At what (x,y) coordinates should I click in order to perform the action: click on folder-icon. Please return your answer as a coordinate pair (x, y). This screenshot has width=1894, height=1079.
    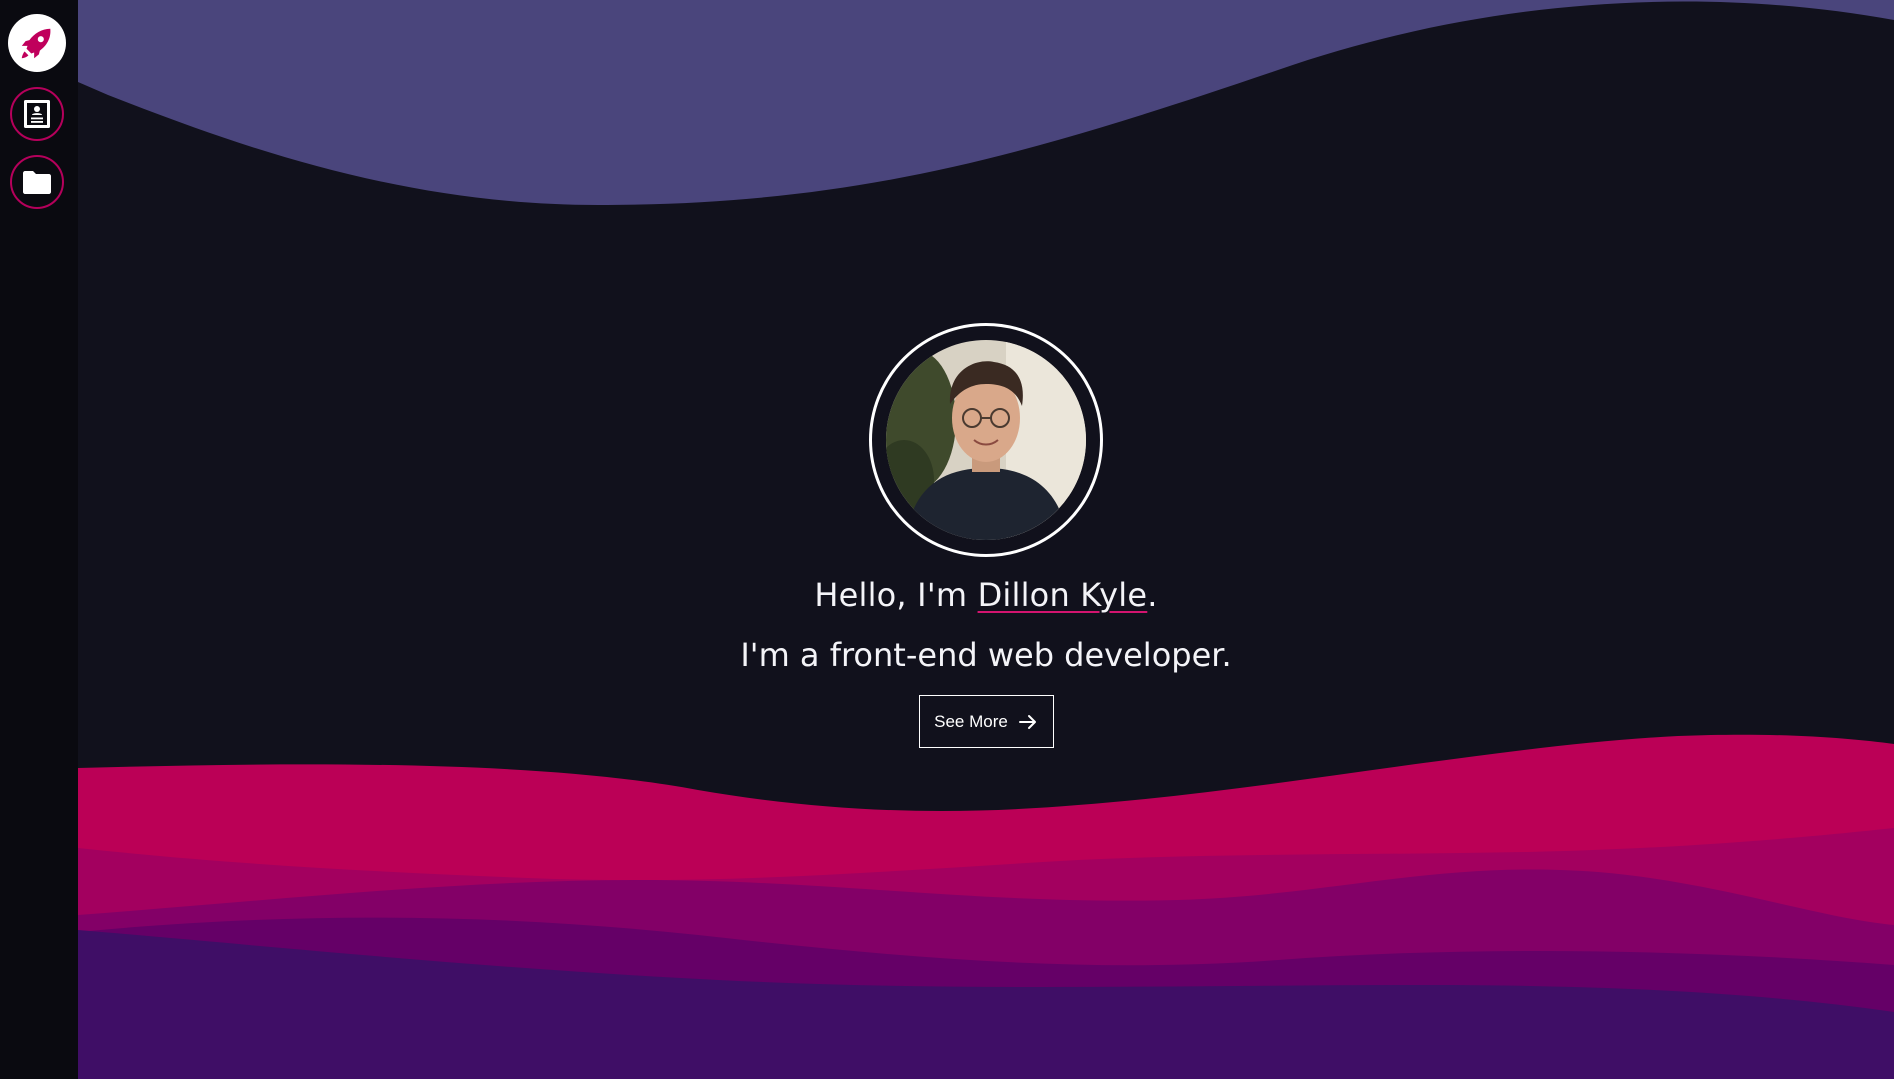
    Looking at the image, I should click on (37, 182).